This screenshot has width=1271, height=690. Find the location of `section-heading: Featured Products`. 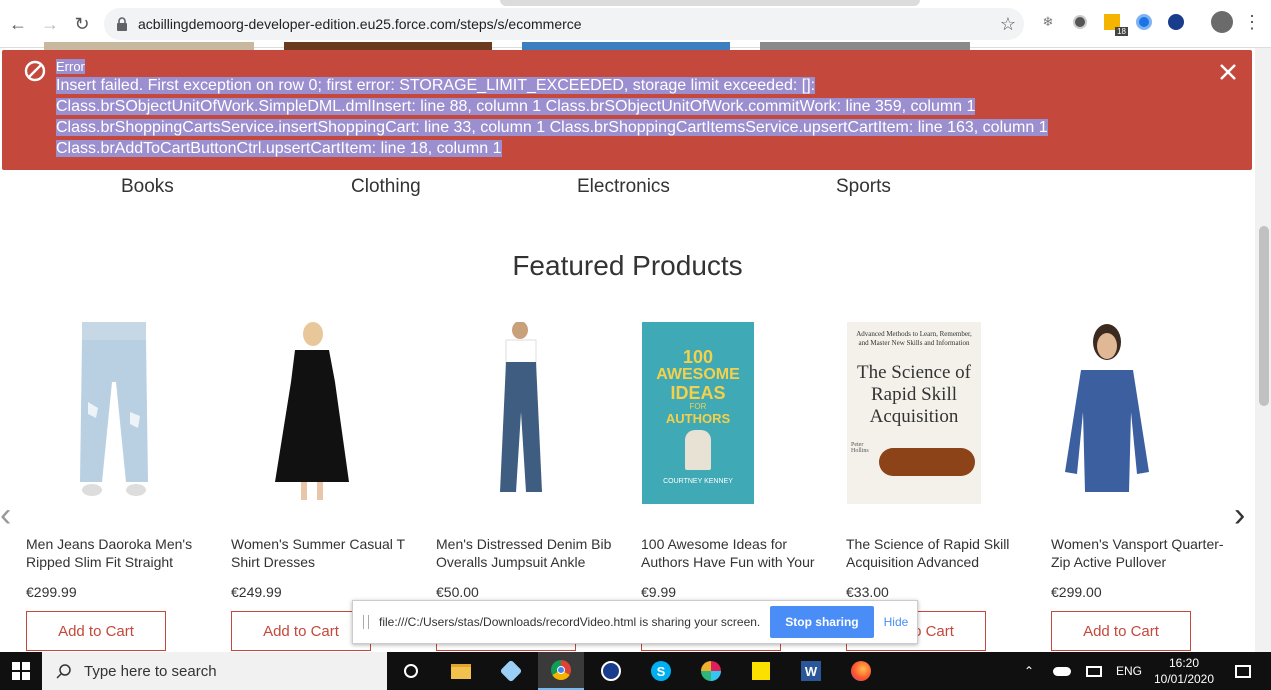

section-heading: Featured Products is located at coordinates (627, 265).